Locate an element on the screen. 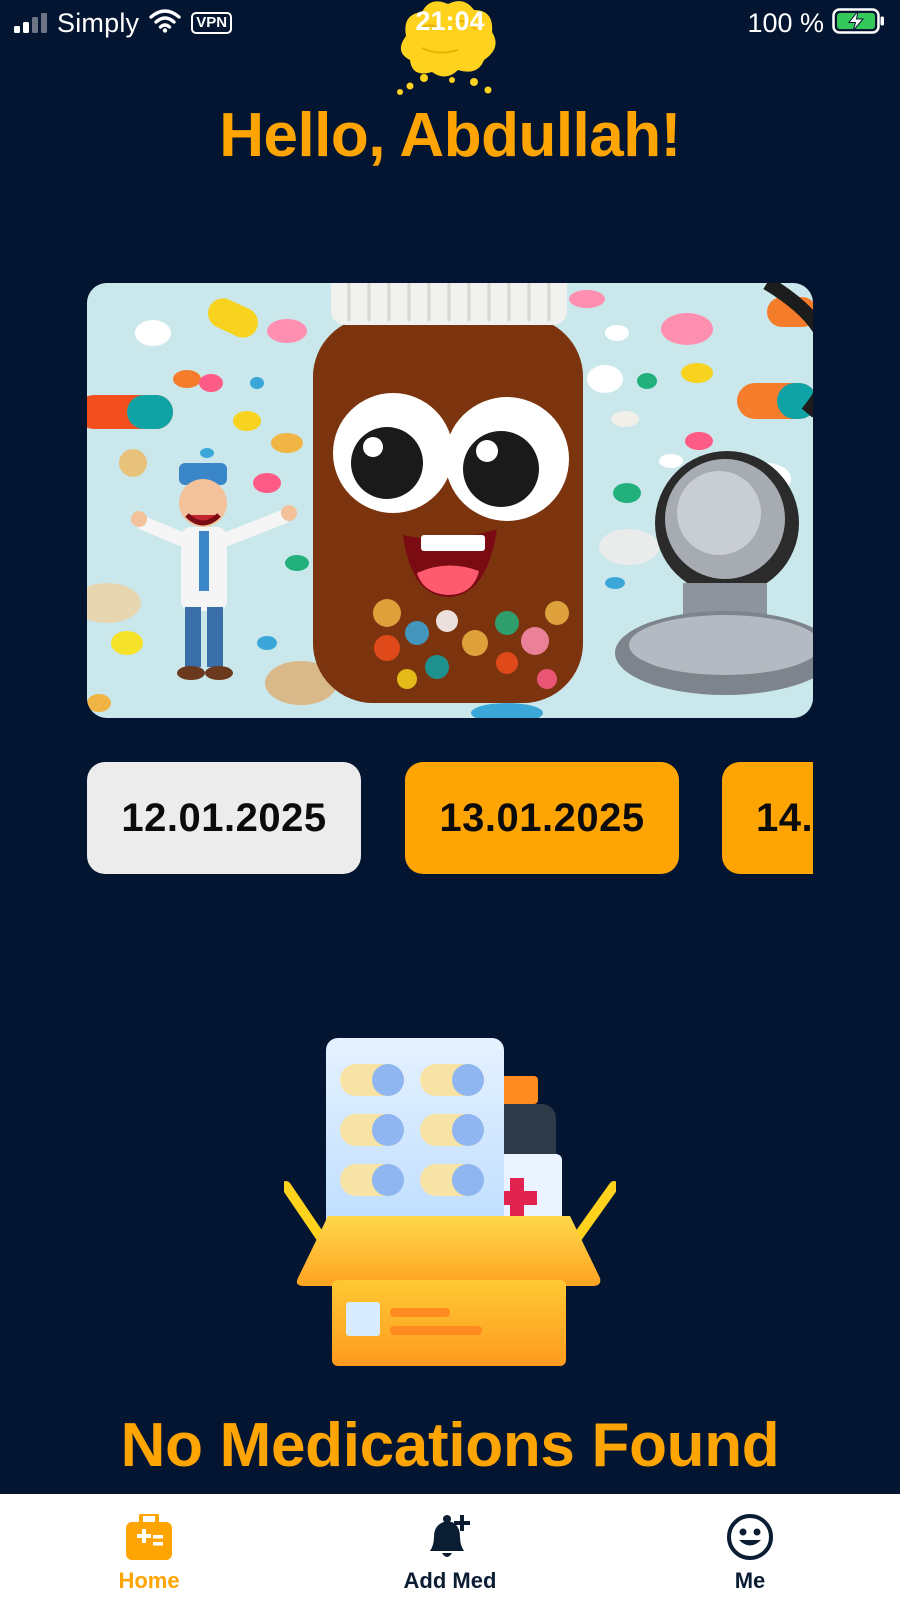  date-chip-12-01-2025: 12.01.2025 is located at coordinates (224, 818).